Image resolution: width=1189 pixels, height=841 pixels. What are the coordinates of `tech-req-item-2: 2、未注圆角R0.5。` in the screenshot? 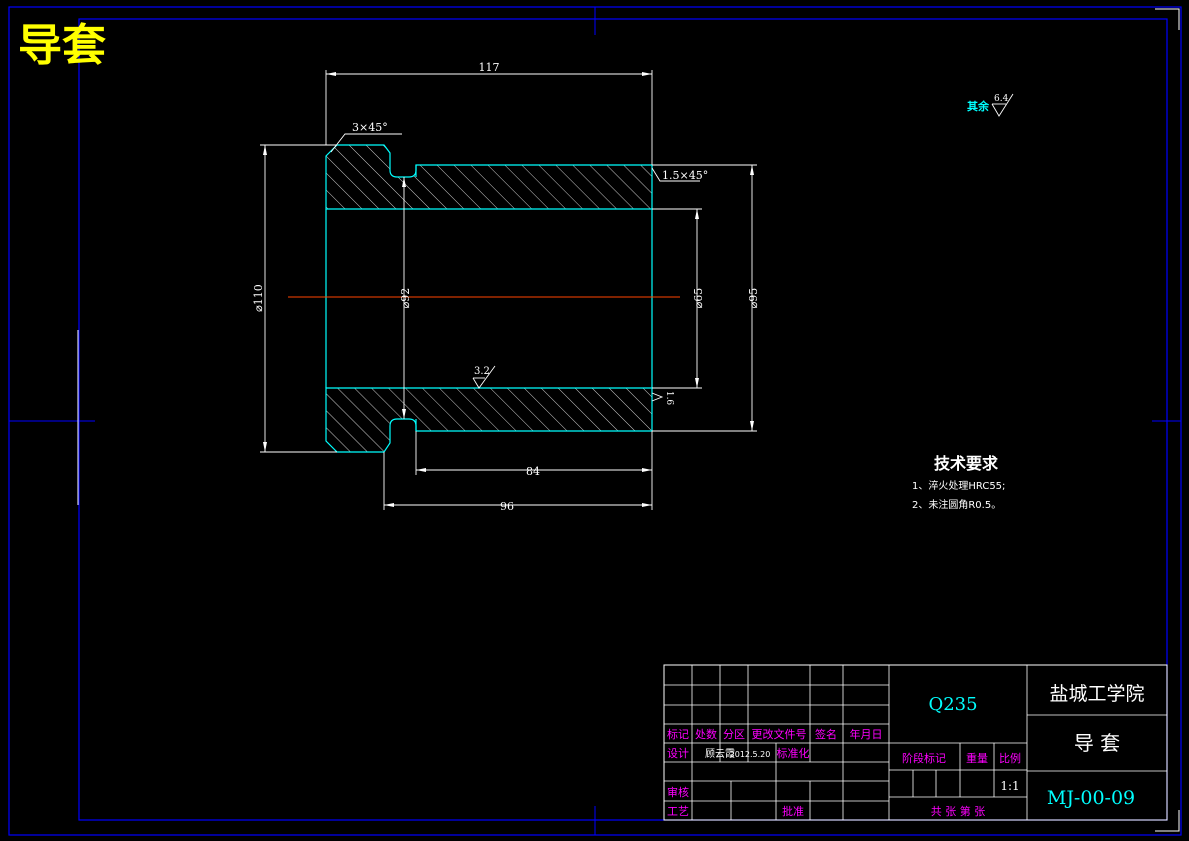 It's located at (956, 504).